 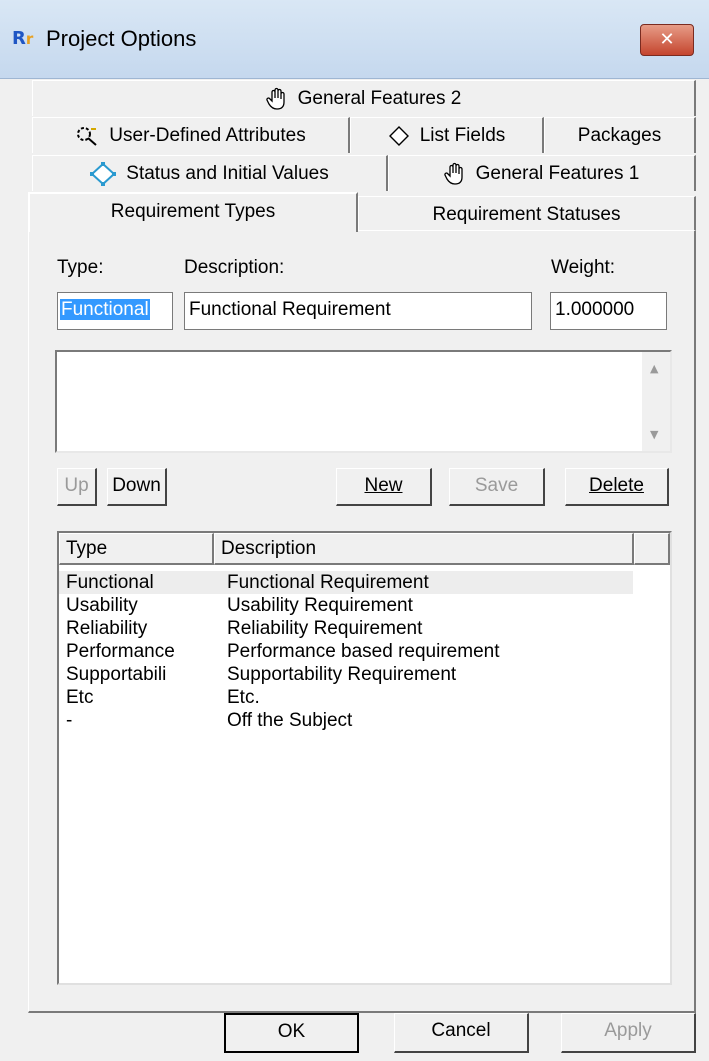 What do you see at coordinates (290, 720) in the screenshot?
I see `cell-description: Off the Subject` at bounding box center [290, 720].